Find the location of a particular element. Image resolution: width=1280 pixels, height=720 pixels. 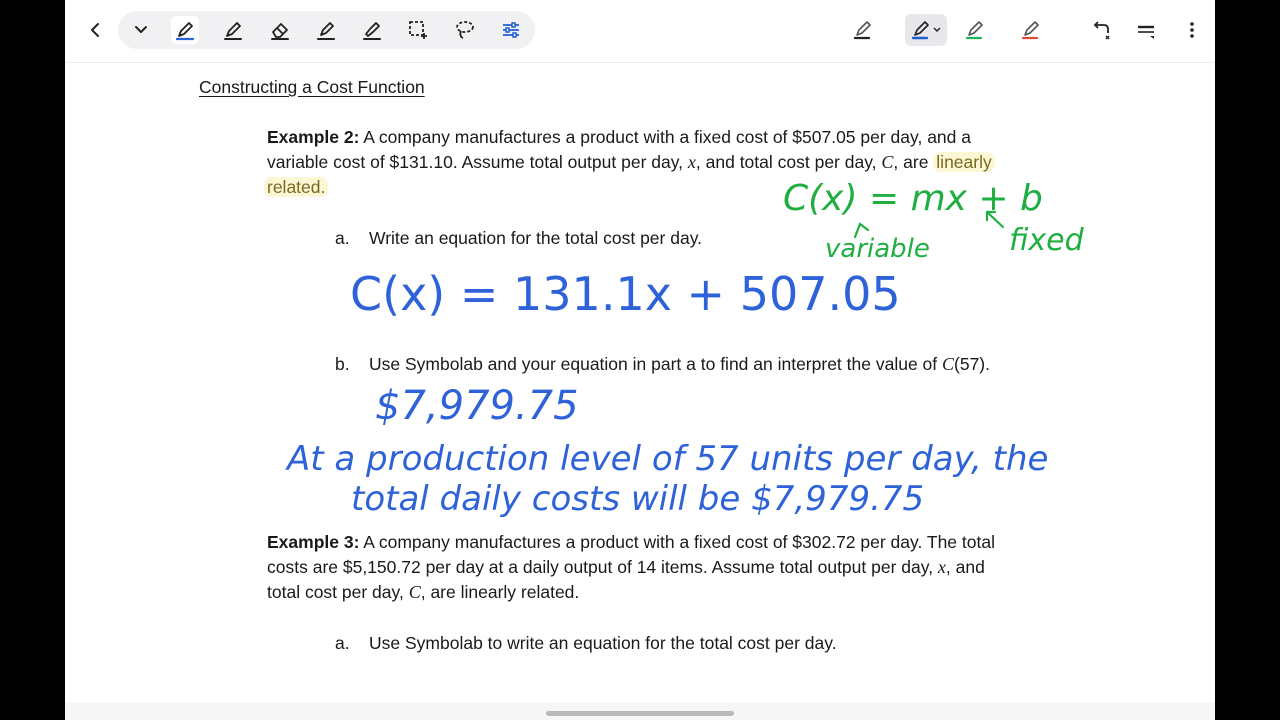

horizontal-scrollbar is located at coordinates (640, 713).